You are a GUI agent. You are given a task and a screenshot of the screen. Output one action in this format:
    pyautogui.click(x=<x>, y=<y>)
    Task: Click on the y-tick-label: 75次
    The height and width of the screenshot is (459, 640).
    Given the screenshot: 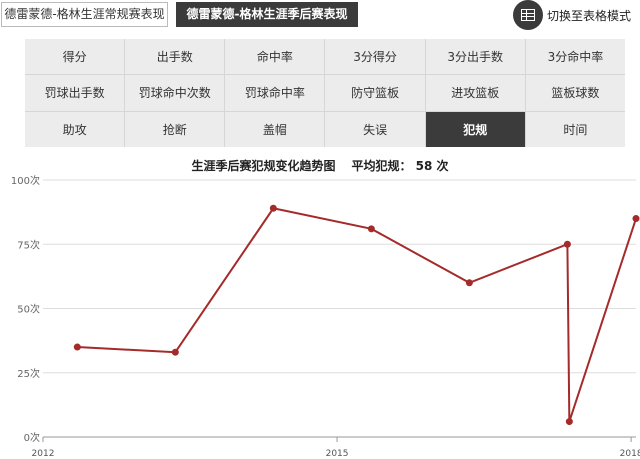 What is the action you would take?
    pyautogui.click(x=28, y=244)
    